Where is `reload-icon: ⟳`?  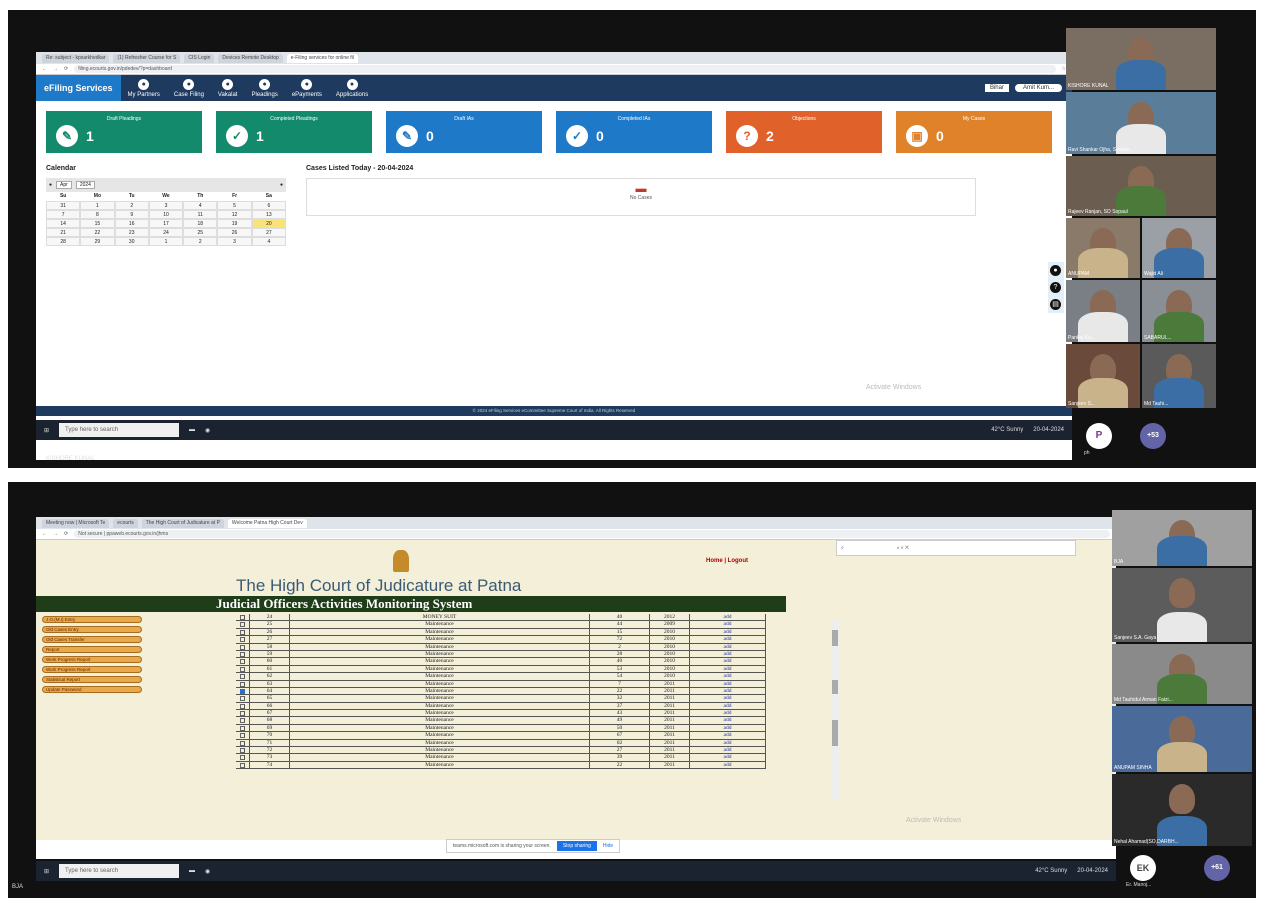 reload-icon: ⟳ is located at coordinates (66, 534).